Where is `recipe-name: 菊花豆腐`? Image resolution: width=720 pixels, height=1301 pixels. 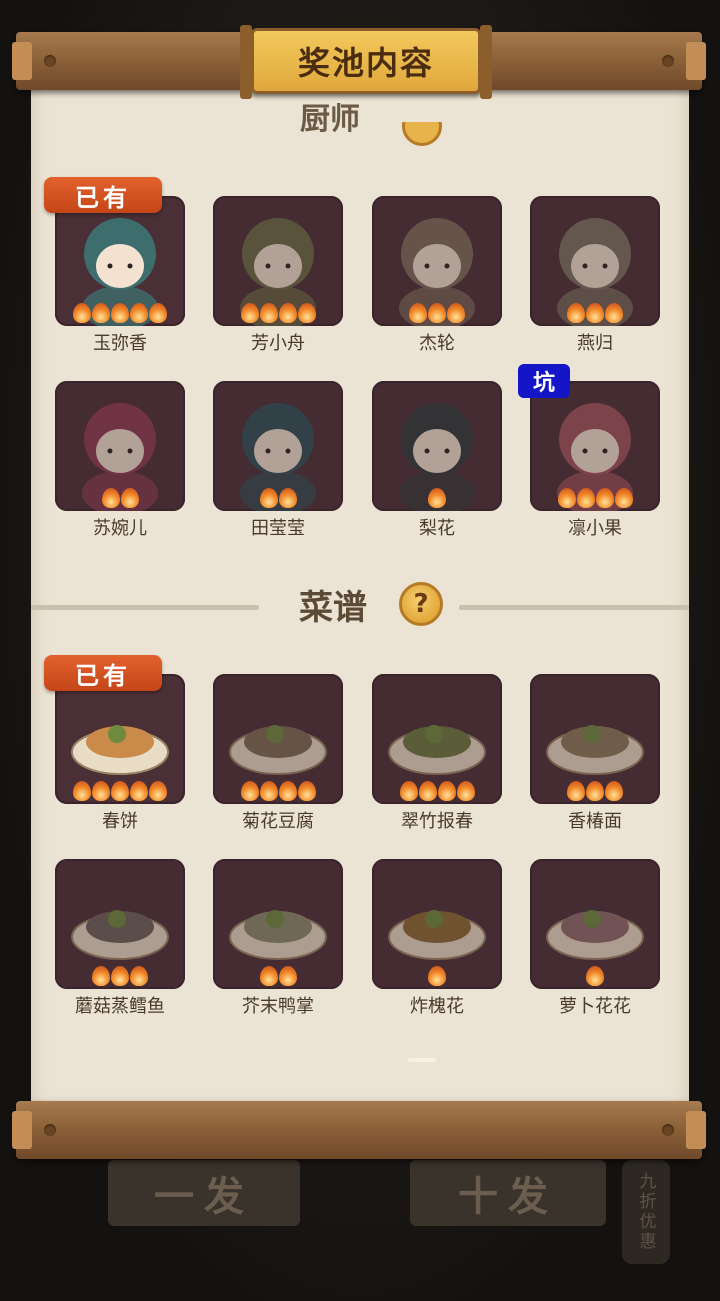
recipe-name: 菊花豆腐 is located at coordinates (278, 821).